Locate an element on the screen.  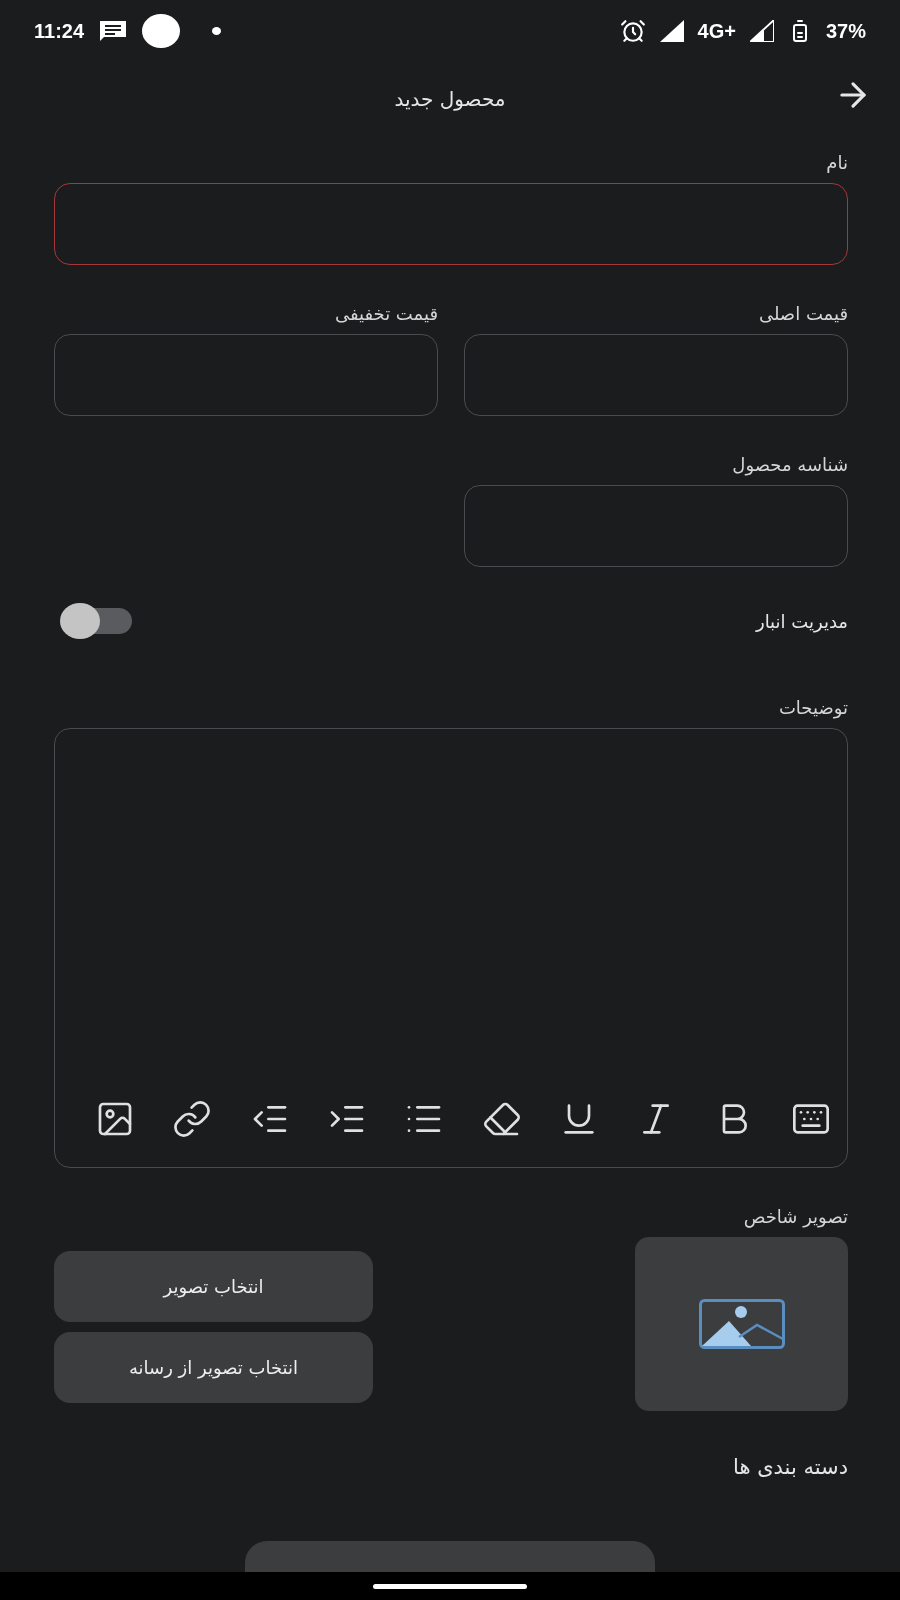
field-label: تصویر شاخص is located at coordinates (795, 1216).